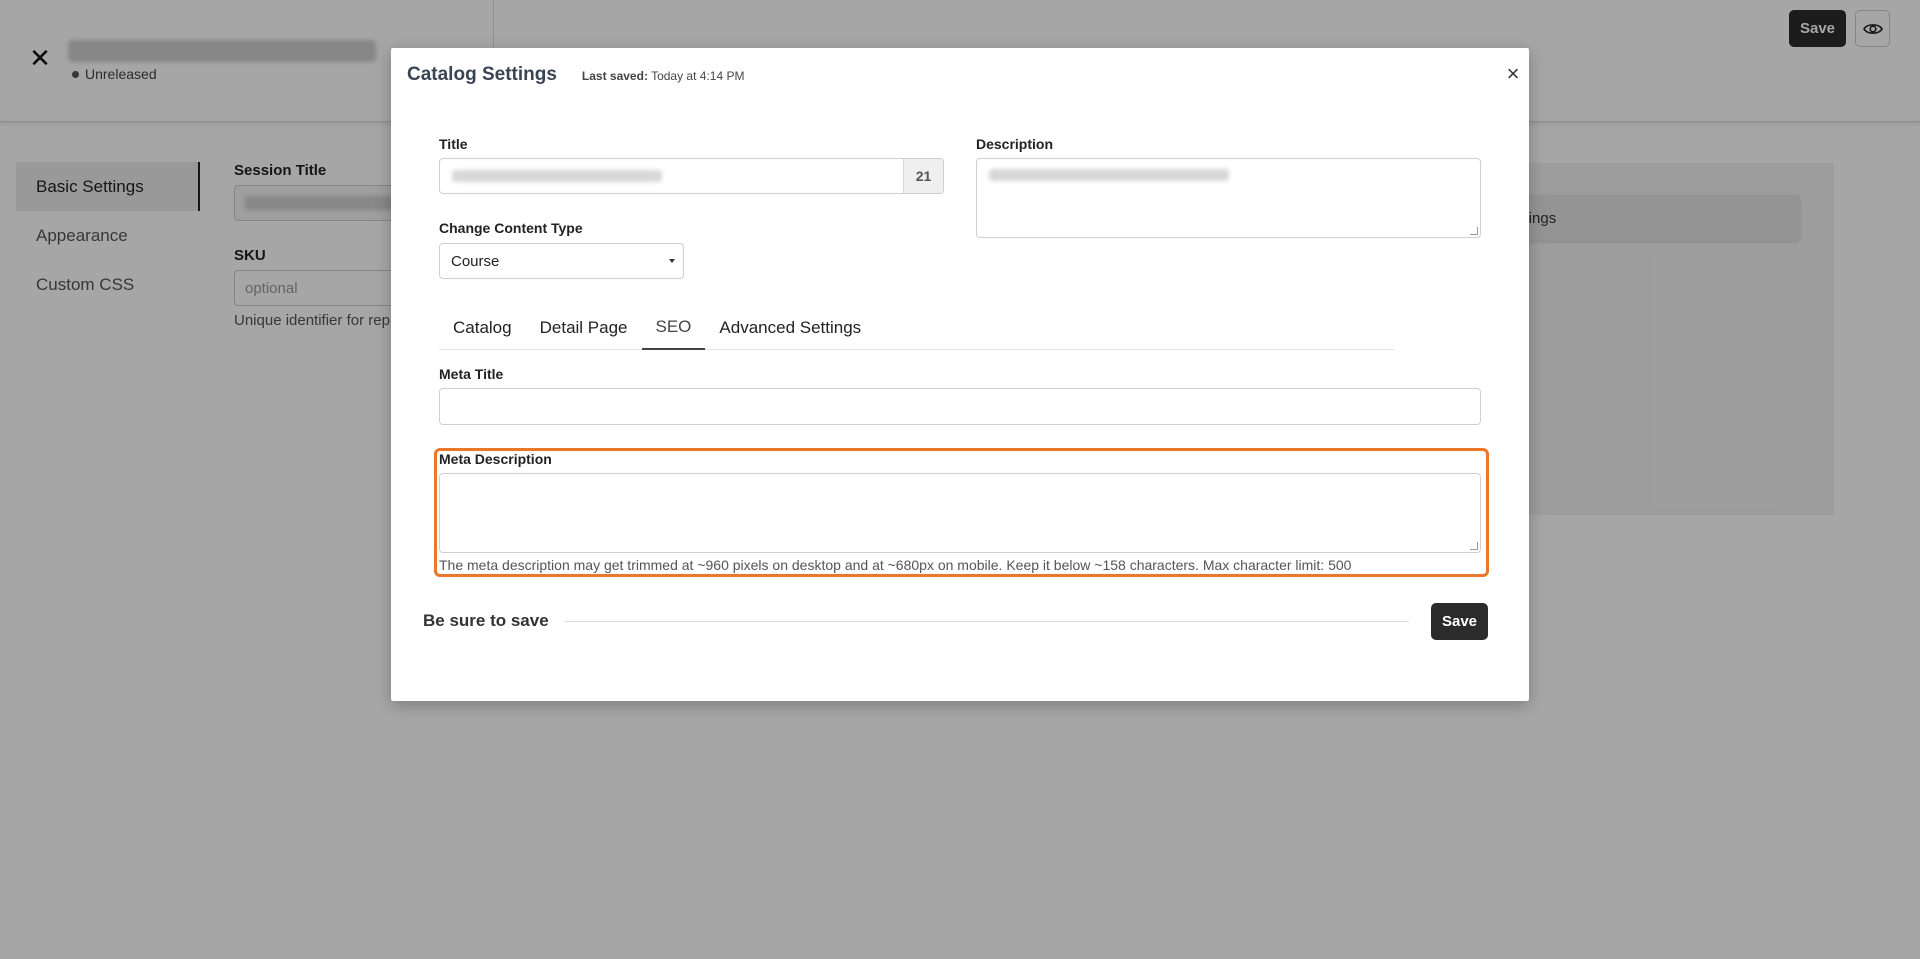 This screenshot has width=1920, height=959. What do you see at coordinates (923, 176) in the screenshot?
I see `title-char-count: 21` at bounding box center [923, 176].